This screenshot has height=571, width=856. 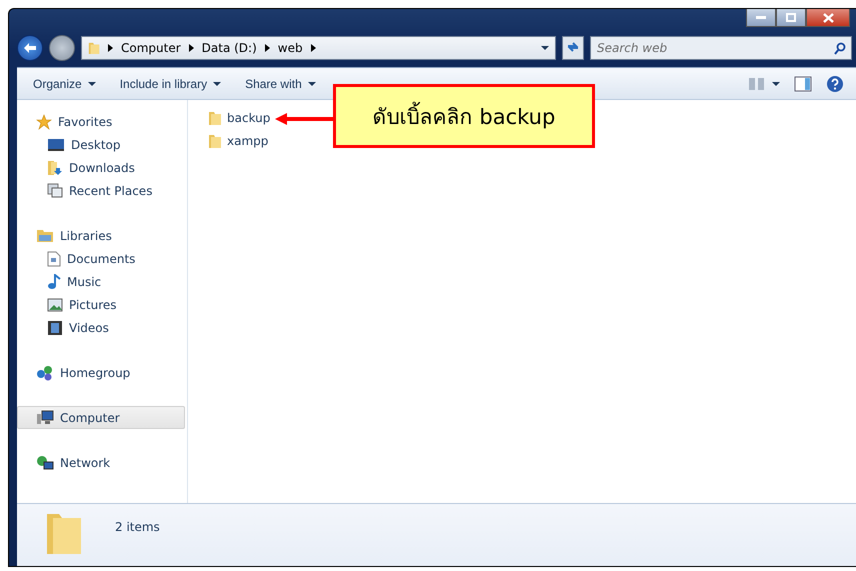 I want to click on minimize-icon, so click(x=761, y=18).